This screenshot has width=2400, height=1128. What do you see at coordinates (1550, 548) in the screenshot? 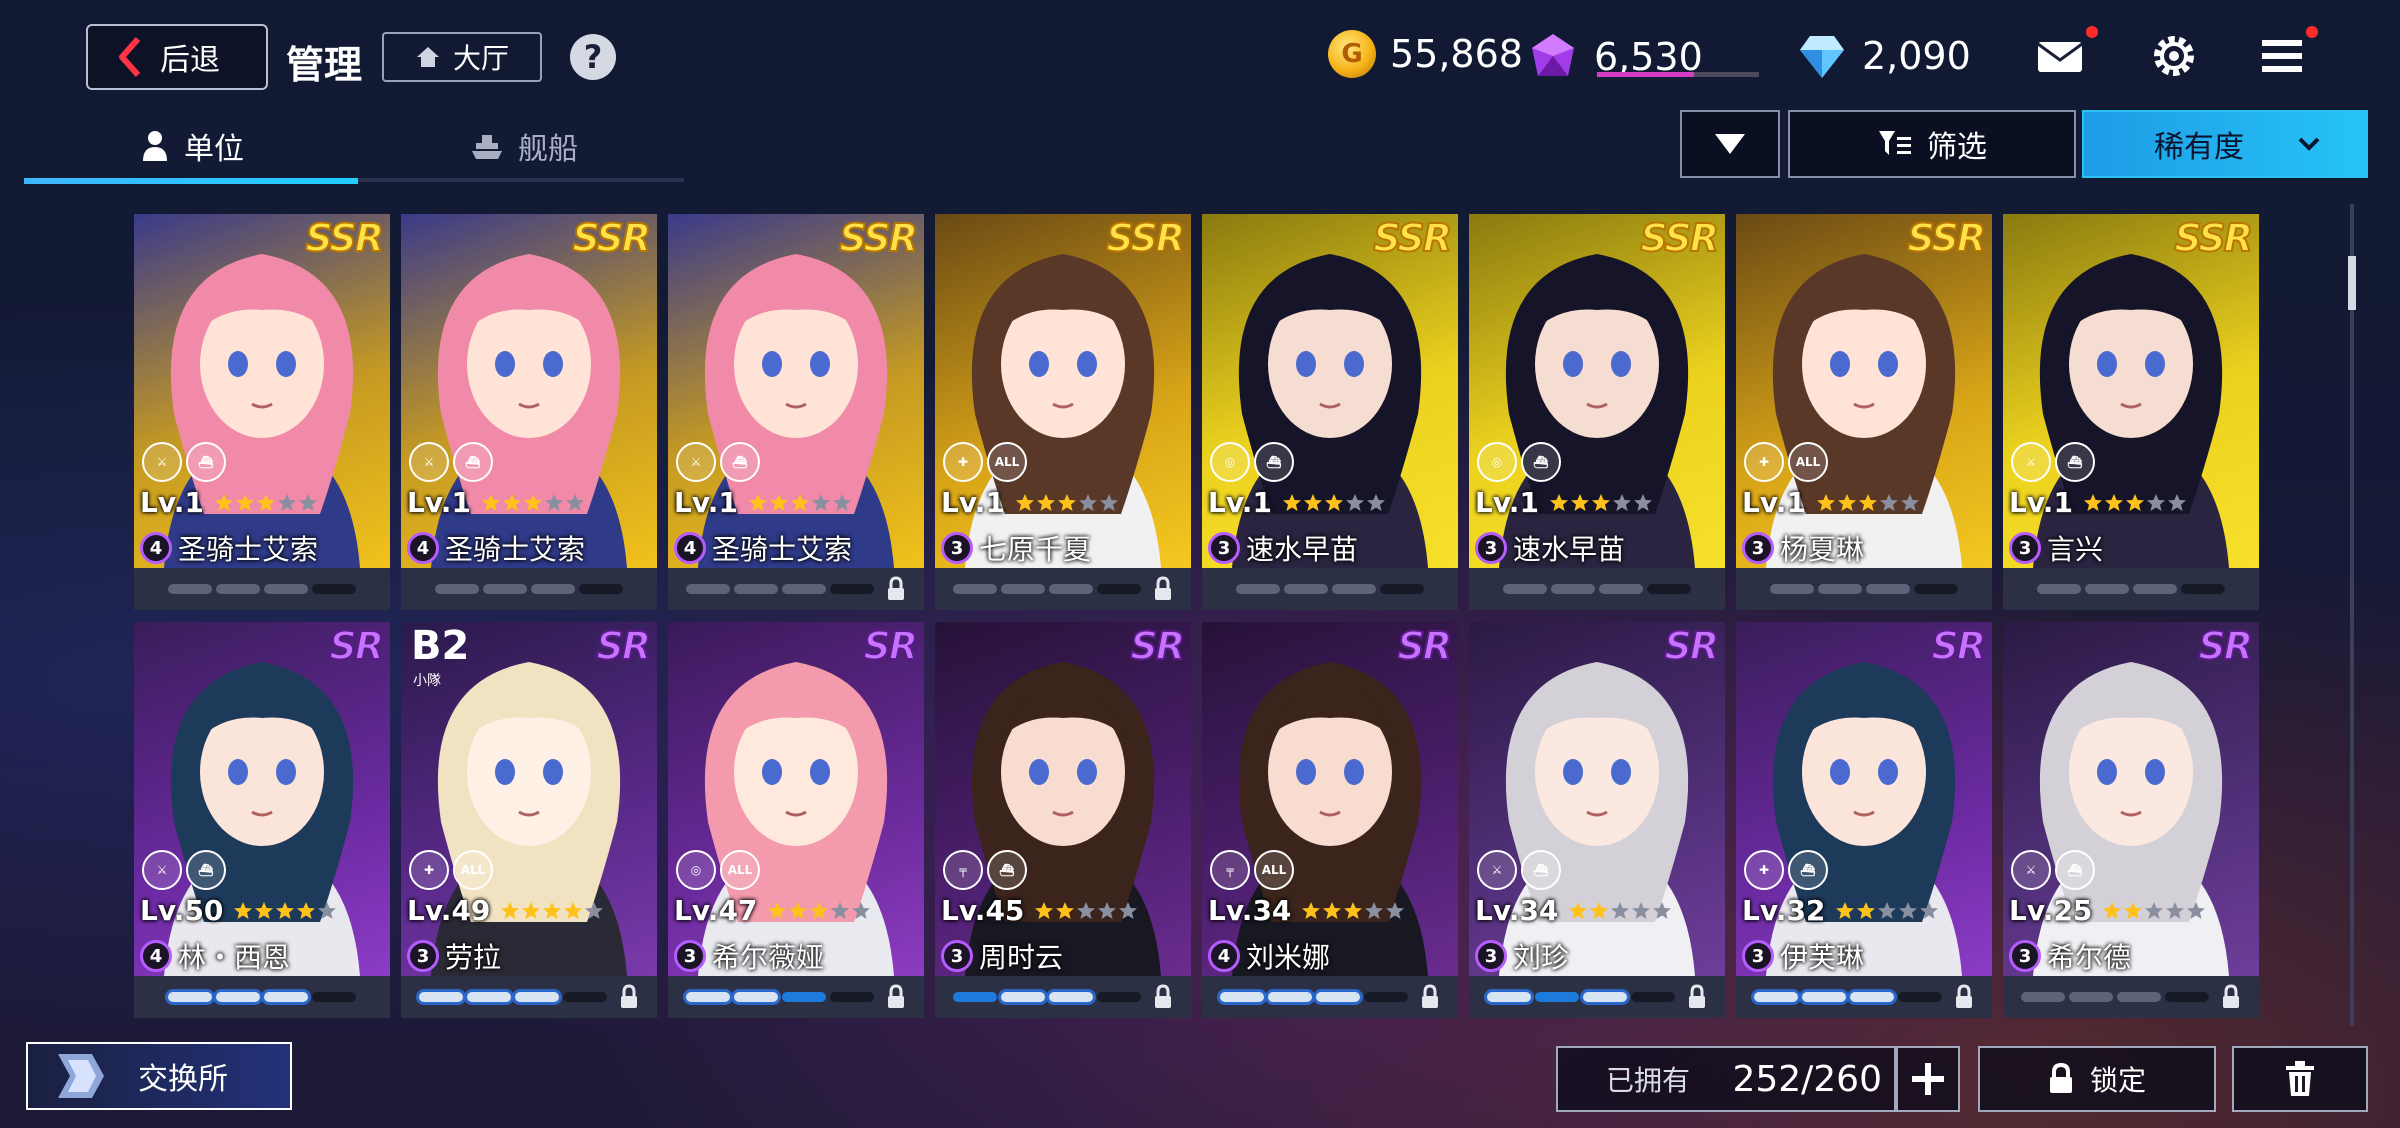
I see `name-row: 3 速水早苗` at bounding box center [1550, 548].